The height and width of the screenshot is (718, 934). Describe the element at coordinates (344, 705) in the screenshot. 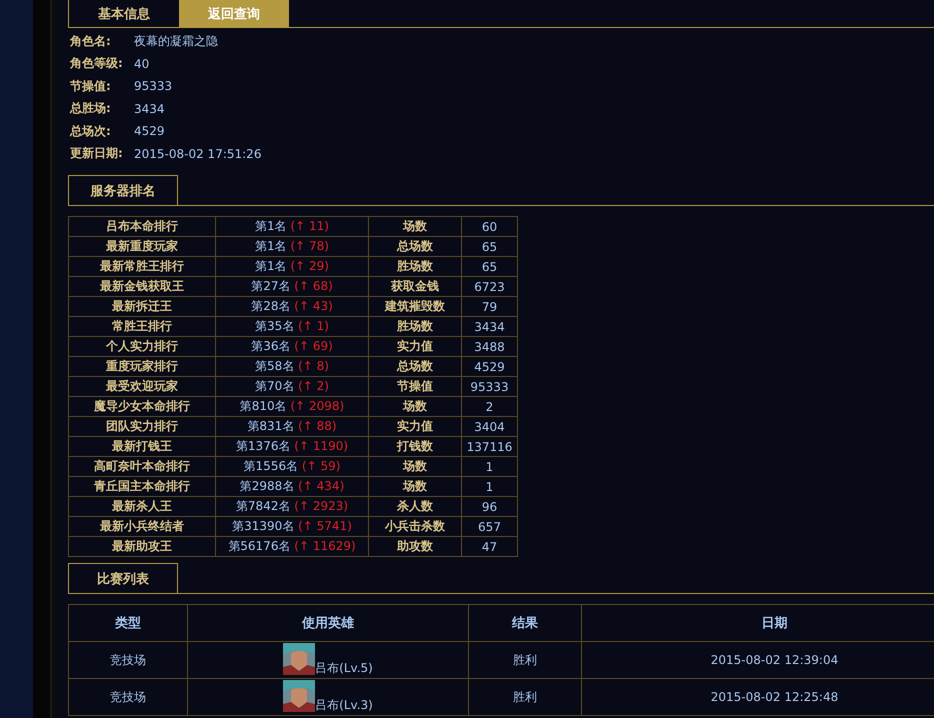

I see `hero-name: 吕布(Lv.3)` at that location.